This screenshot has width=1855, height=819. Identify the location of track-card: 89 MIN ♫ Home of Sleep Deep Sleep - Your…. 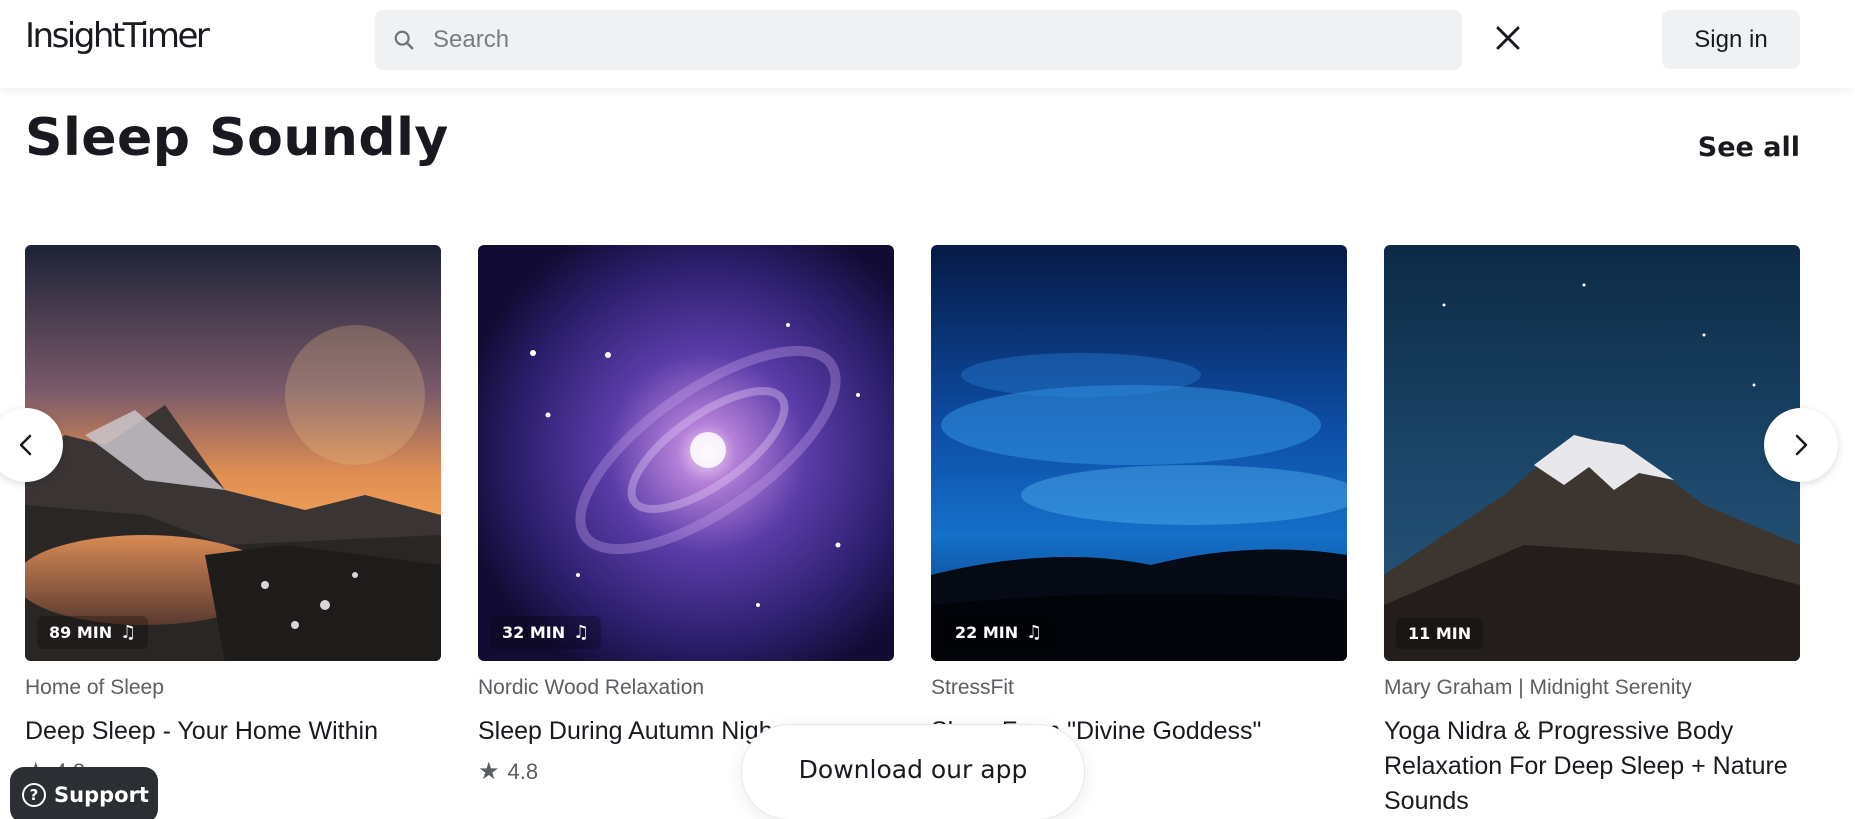
(233, 515).